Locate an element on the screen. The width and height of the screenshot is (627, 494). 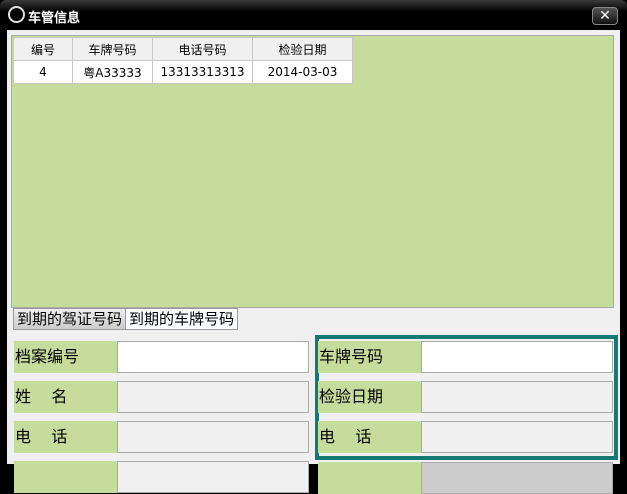
table-row: 4 粤A33333 13313313313 2014-03-03 is located at coordinates (183, 72).